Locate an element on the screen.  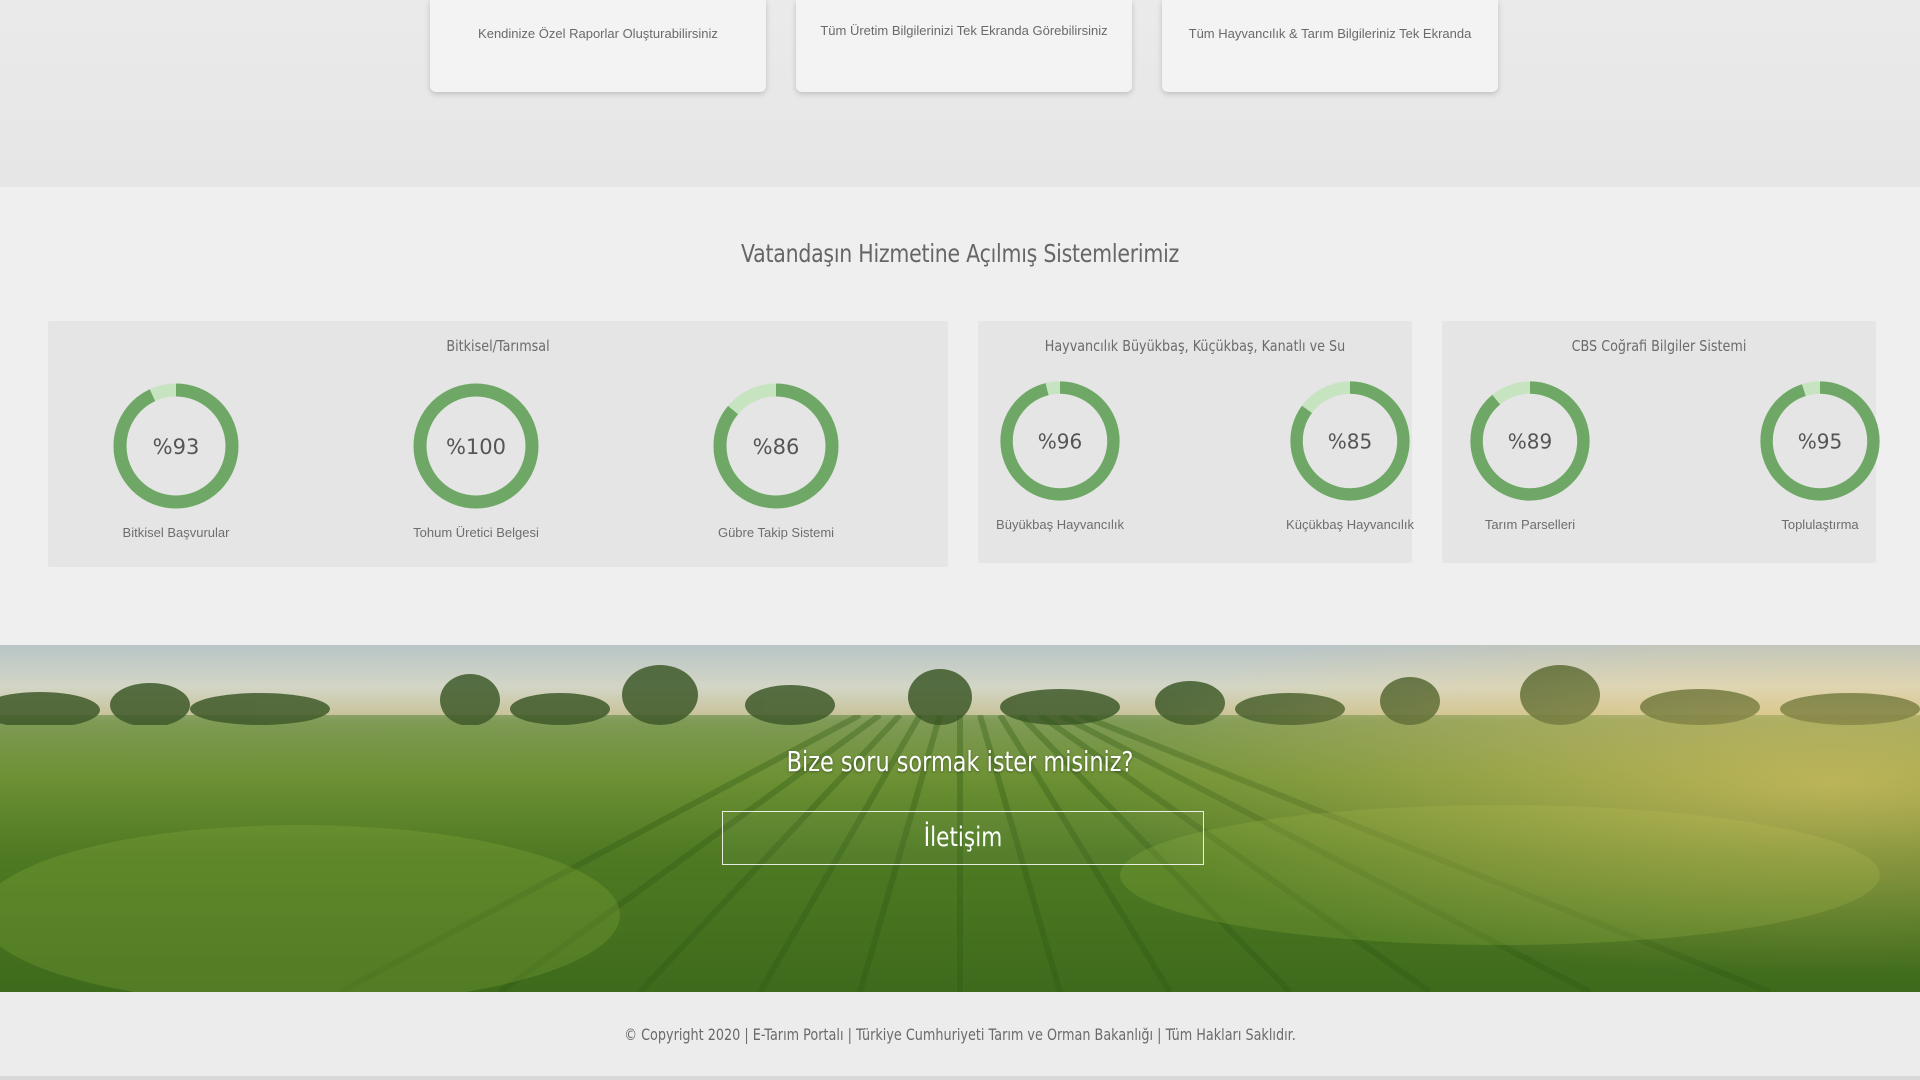
donut-value: %85 is located at coordinates (1350, 442).